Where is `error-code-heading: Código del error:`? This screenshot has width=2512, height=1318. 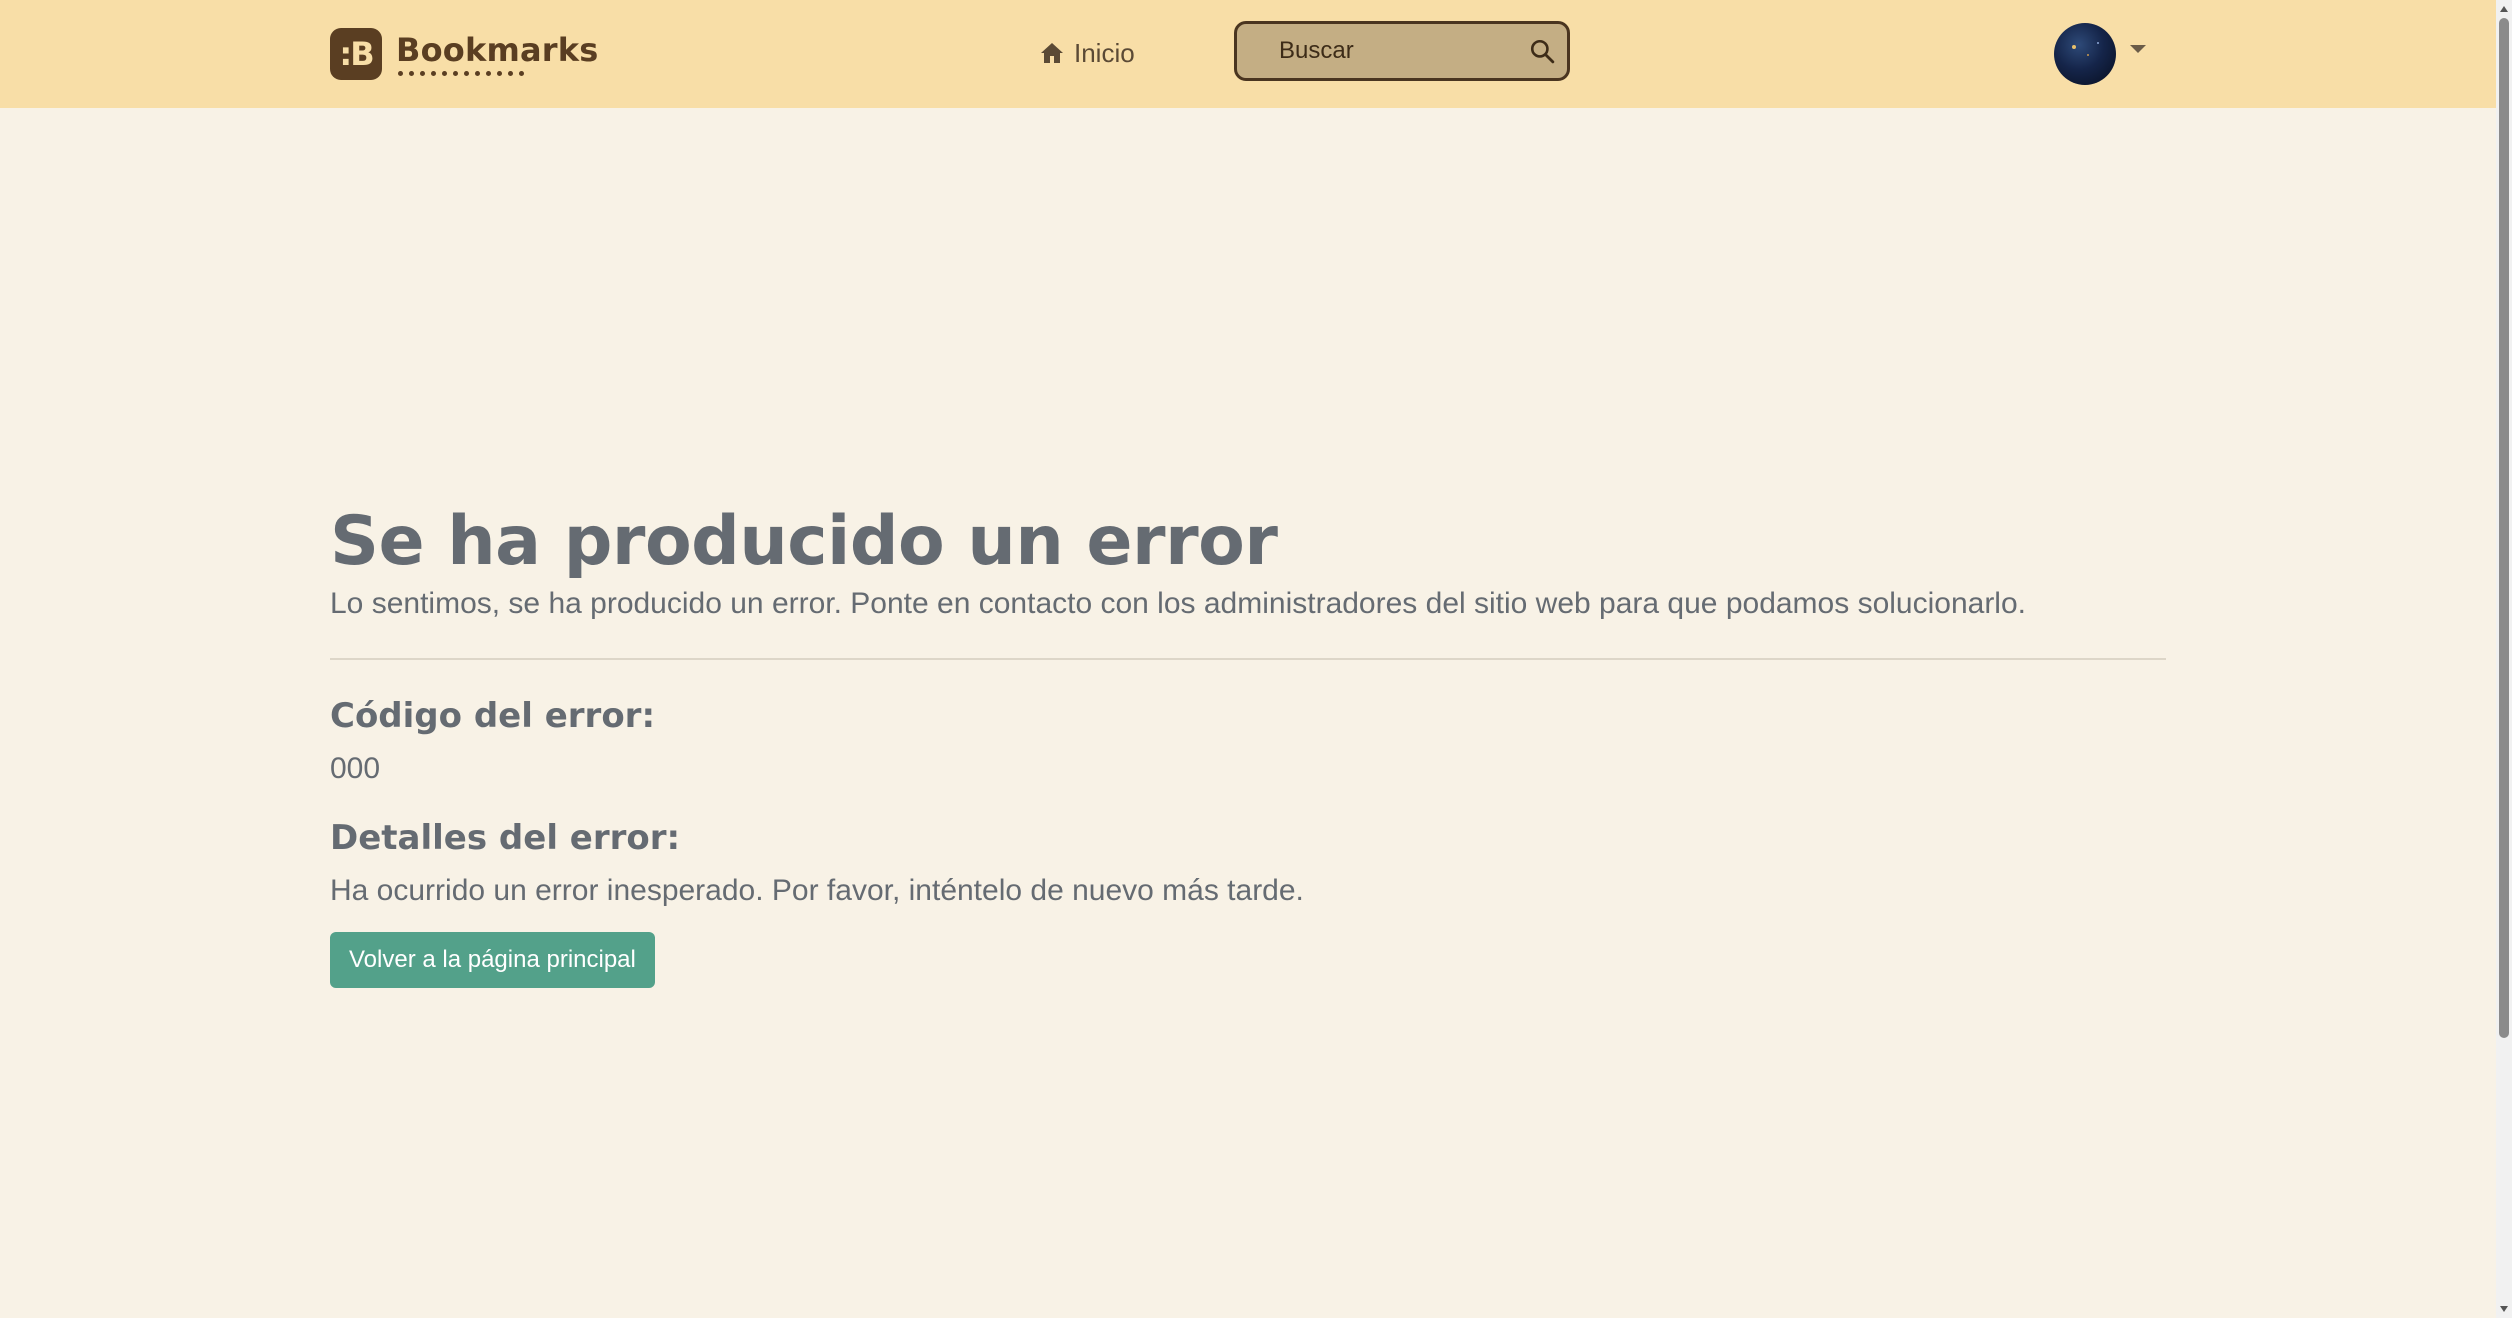 error-code-heading: Código del error: is located at coordinates (493, 716).